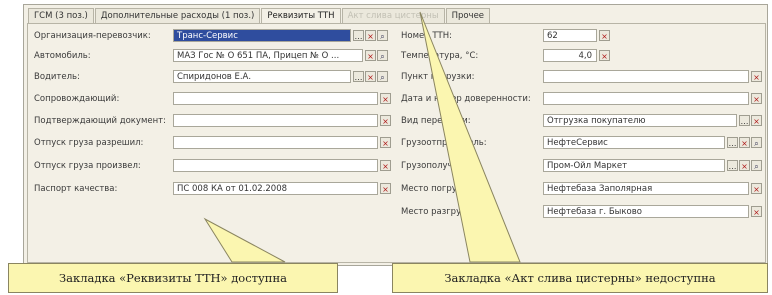 The image size is (772, 295). What do you see at coordinates (470, 137) in the screenshot?
I see `right-callout-pointer` at bounding box center [470, 137].